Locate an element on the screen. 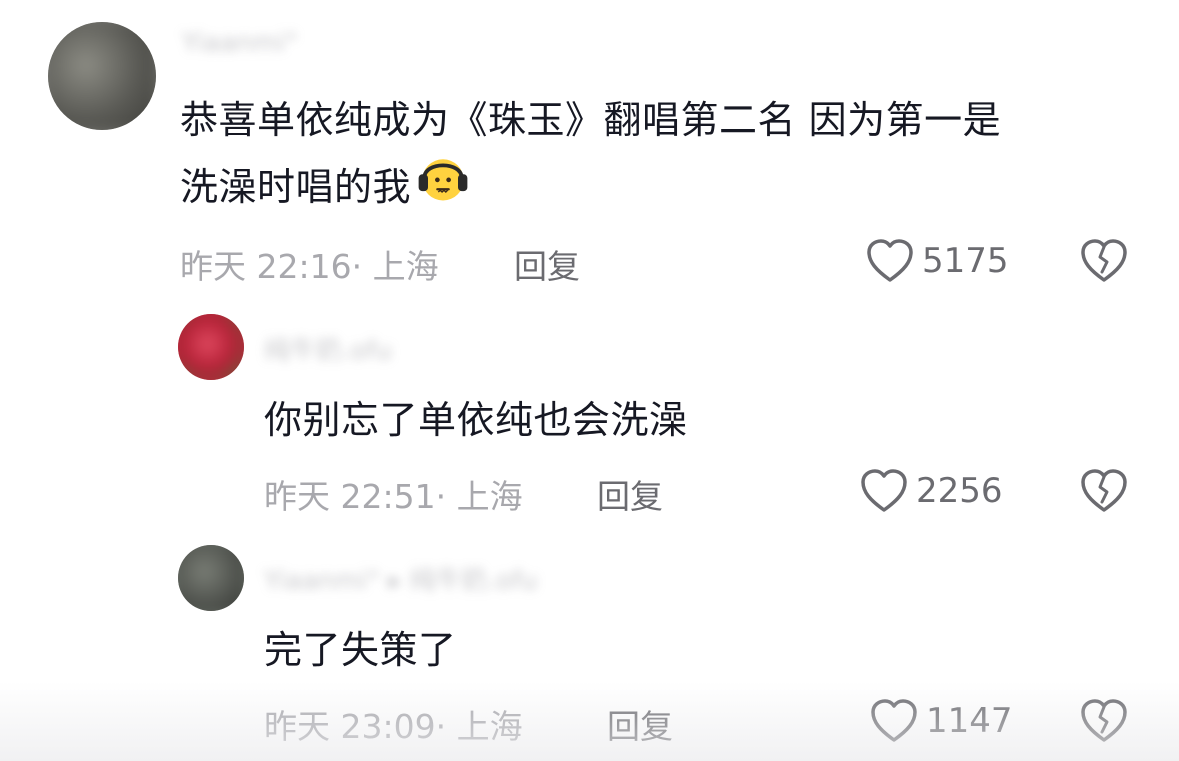 The width and height of the screenshot is (1179, 761). comment-meta: 昨天 23:09· 上海 is located at coordinates (393, 726).